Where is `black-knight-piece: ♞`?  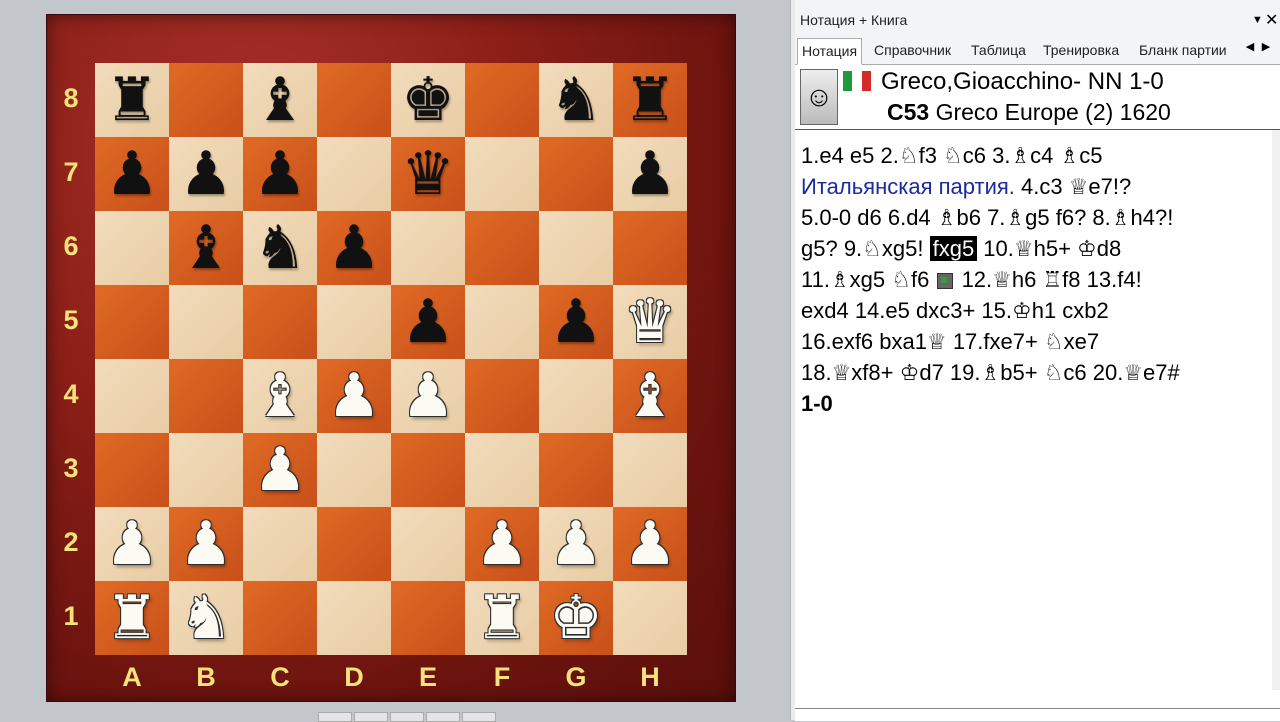 black-knight-piece: ♞ is located at coordinates (576, 100).